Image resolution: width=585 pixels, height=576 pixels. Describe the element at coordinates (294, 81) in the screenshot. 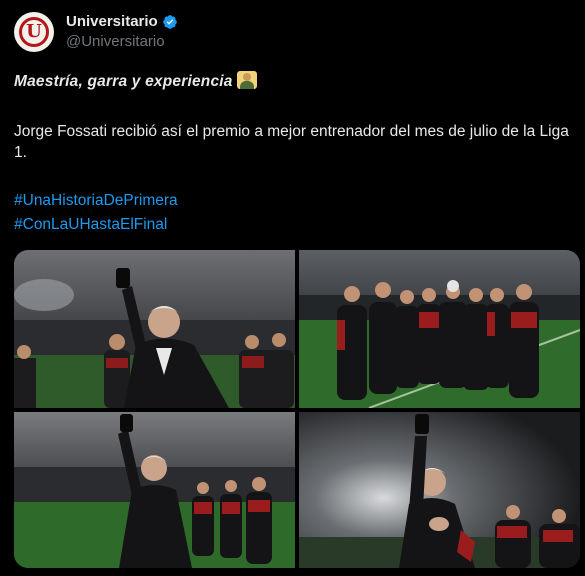

I see `tweet-headline: Maestría, garra y experiencia` at that location.